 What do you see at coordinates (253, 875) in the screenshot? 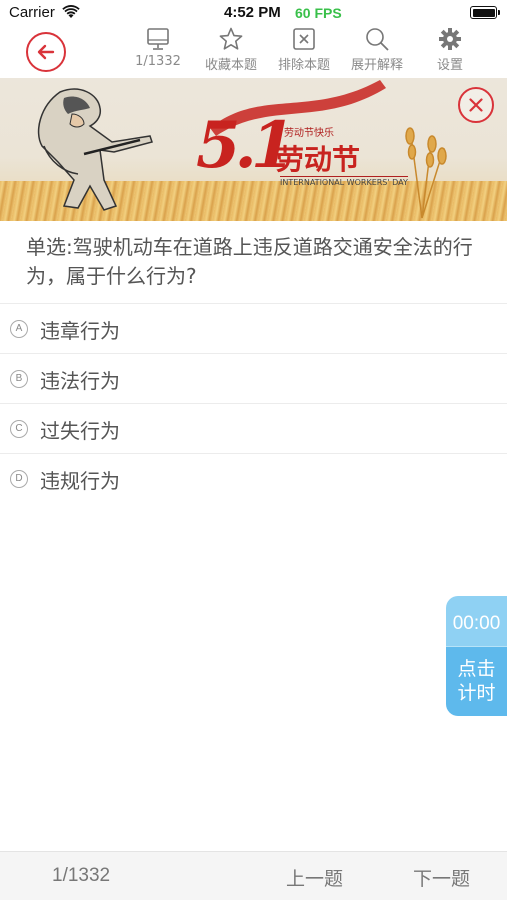
I see `bottom-bar: 1/1332 上一题 下一题` at bounding box center [253, 875].